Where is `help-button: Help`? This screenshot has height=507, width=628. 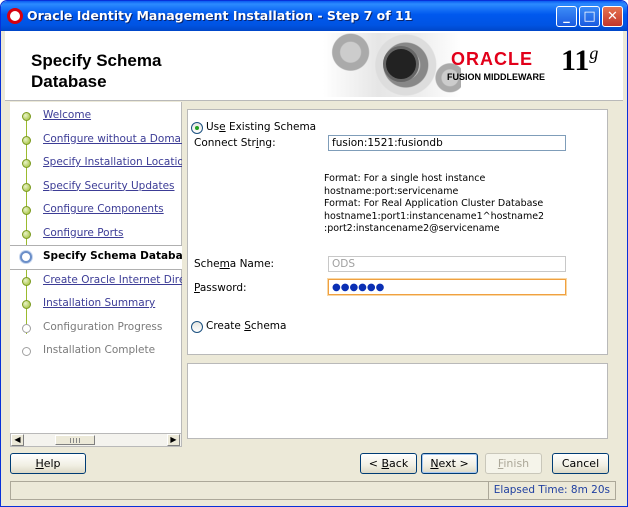
help-button: Help is located at coordinates (48, 463).